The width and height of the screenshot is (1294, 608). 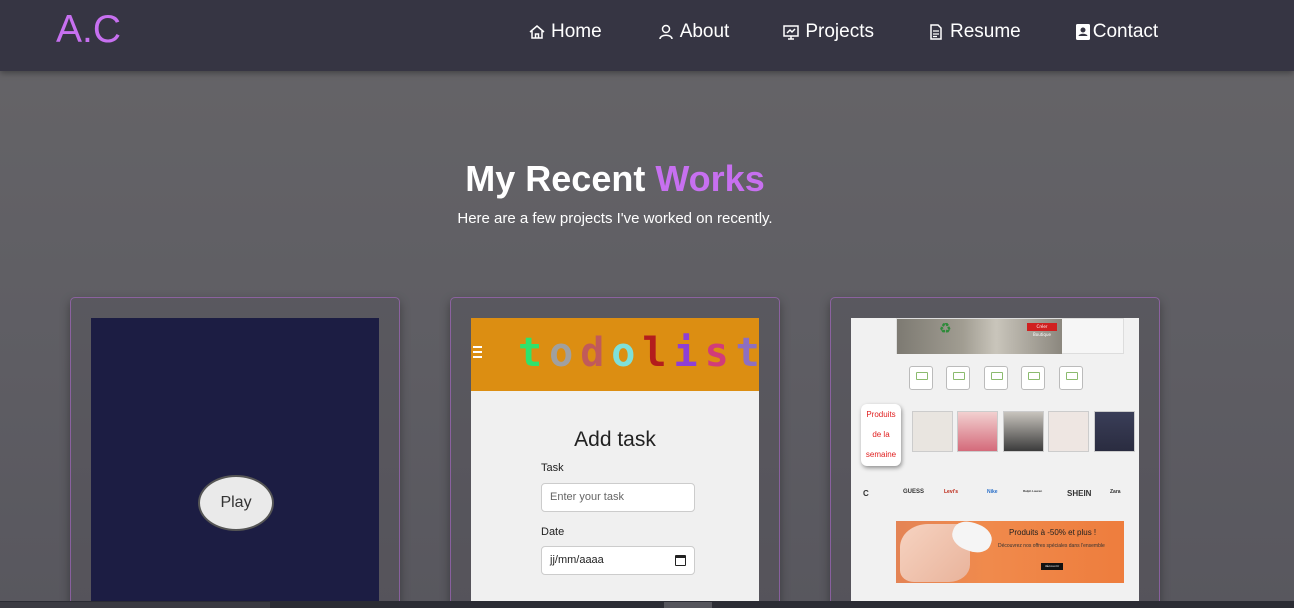 I want to click on add-task-heading: Add task, so click(x=615, y=439).